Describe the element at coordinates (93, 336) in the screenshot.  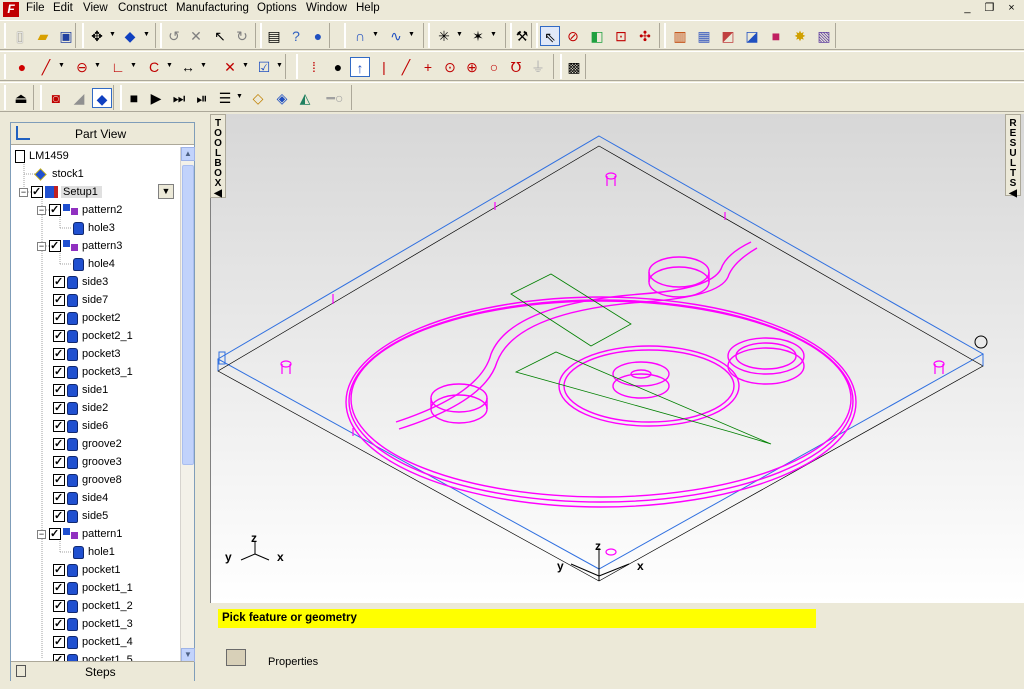
I see `tree-item-feature: pocket2_1` at that location.